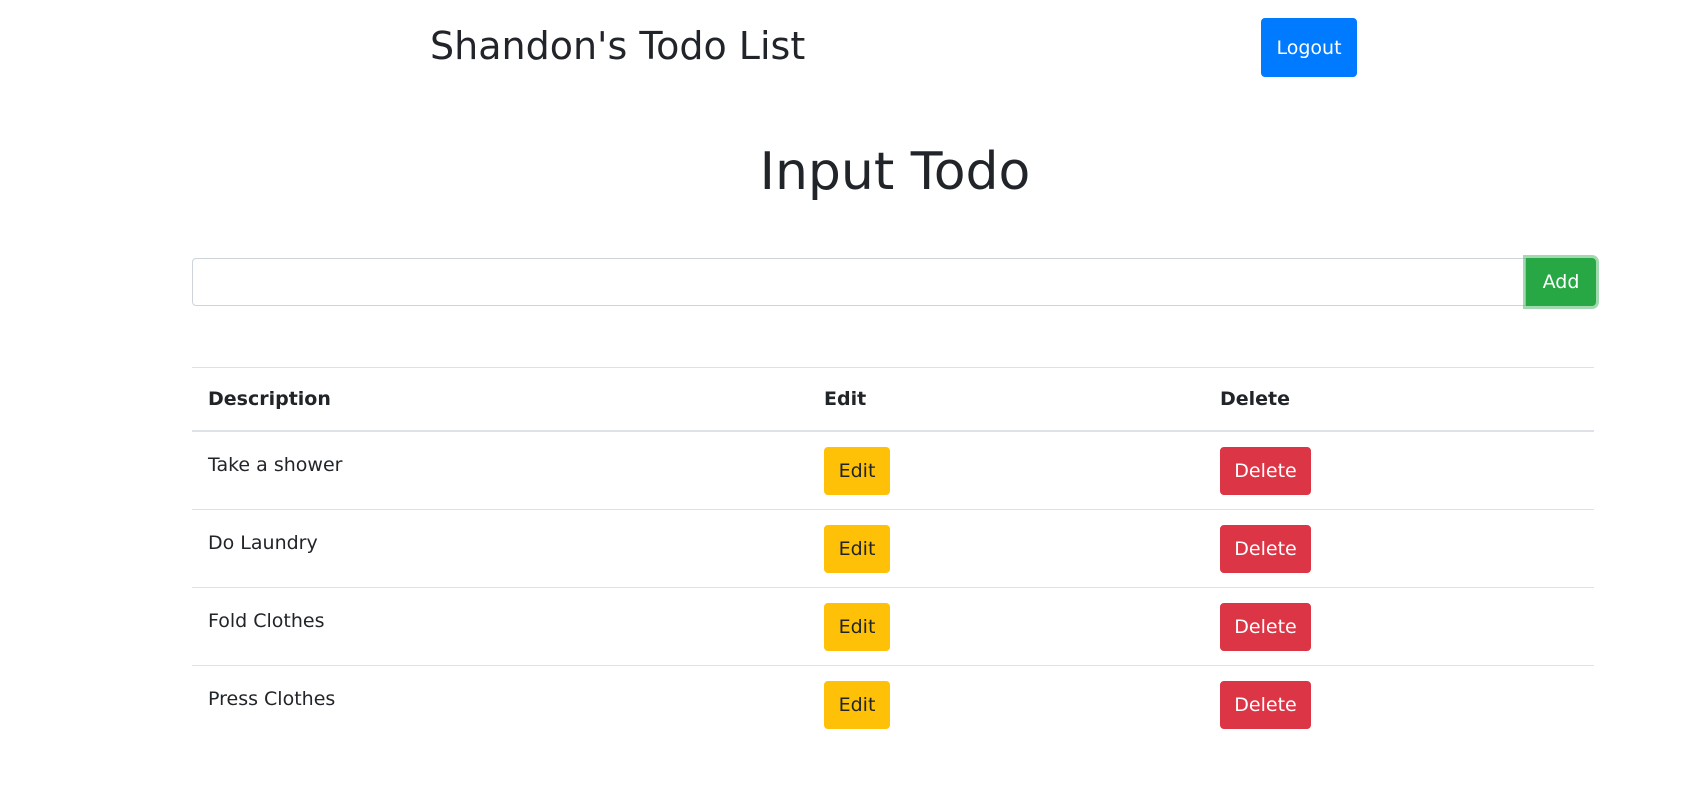 The image size is (1682, 804). Describe the element at coordinates (1399, 399) in the screenshot. I see `delete-column-header: Delete` at that location.